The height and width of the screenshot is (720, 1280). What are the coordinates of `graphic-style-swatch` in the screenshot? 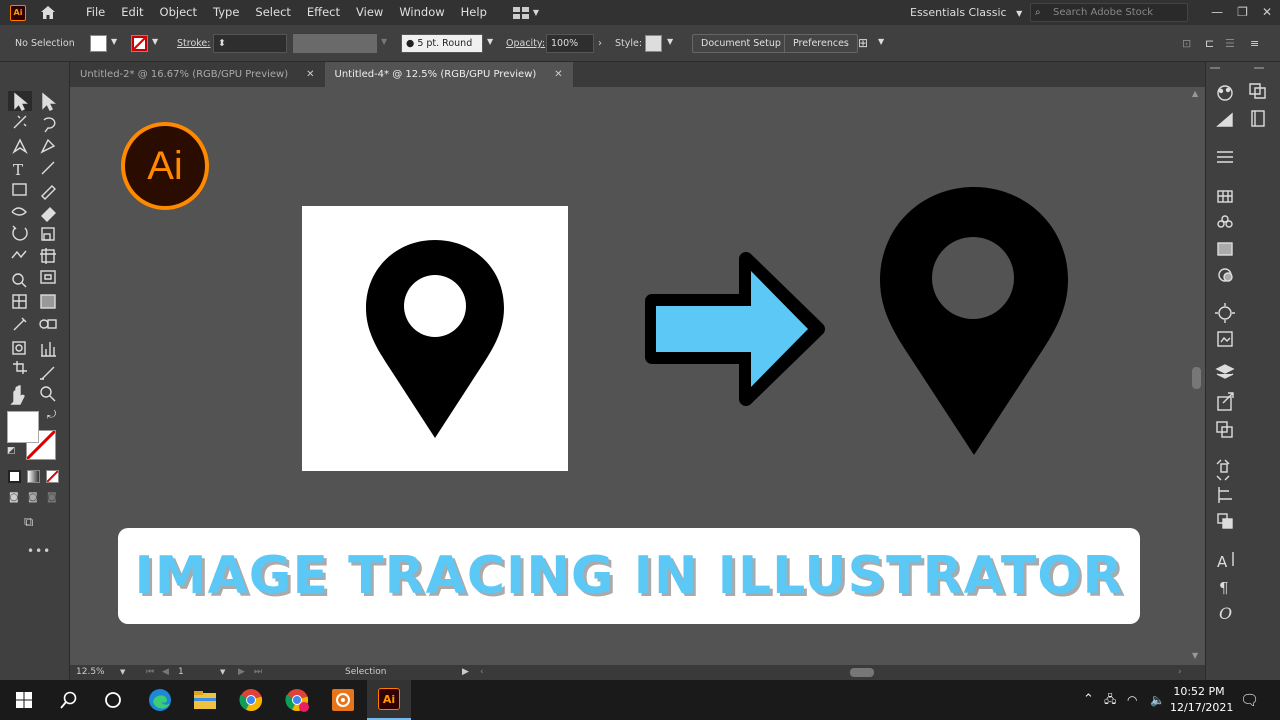 It's located at (653, 43).